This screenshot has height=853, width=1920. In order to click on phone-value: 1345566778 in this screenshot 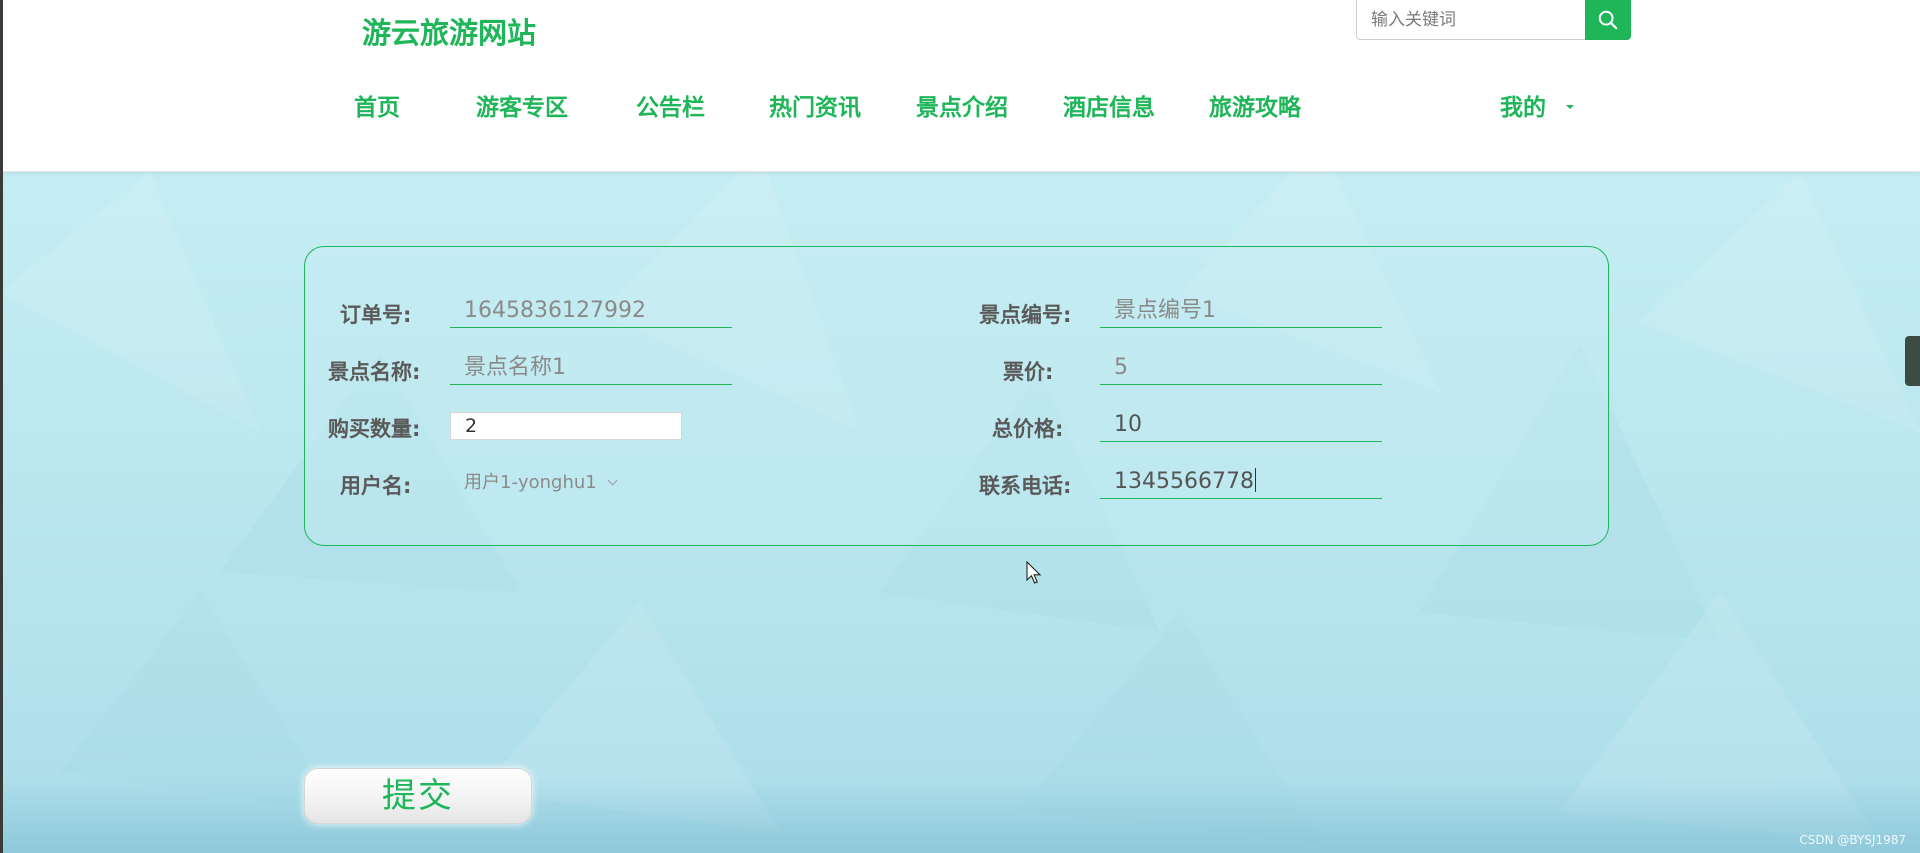, I will do `click(1184, 481)`.